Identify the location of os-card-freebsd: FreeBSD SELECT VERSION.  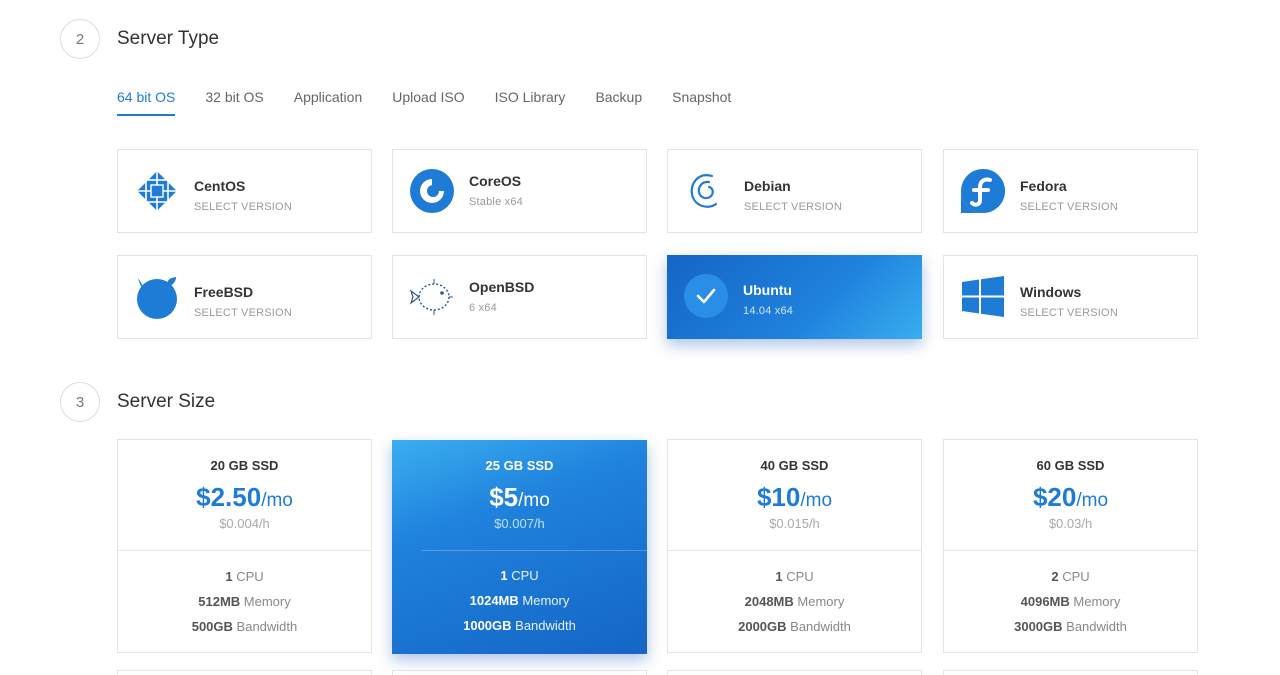
(244, 297).